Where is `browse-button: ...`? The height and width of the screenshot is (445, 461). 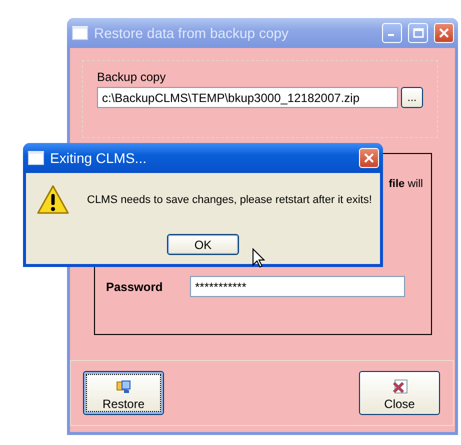 browse-button: ... is located at coordinates (412, 97).